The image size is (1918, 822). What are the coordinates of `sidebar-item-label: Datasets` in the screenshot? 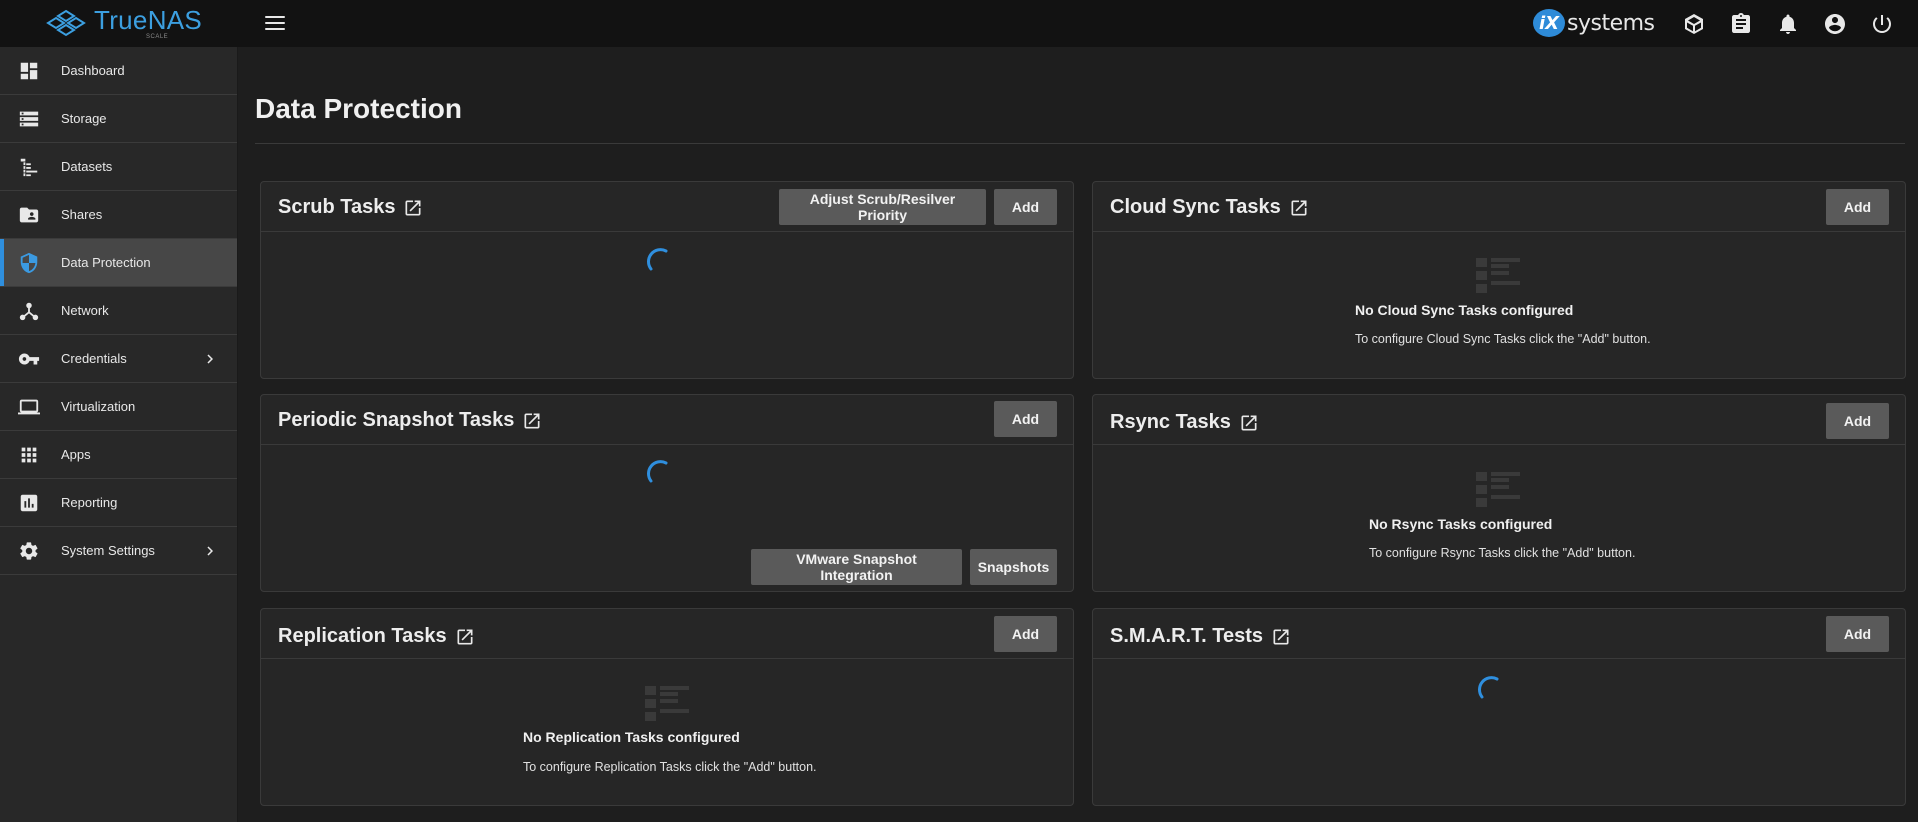 It's located at (87, 166).